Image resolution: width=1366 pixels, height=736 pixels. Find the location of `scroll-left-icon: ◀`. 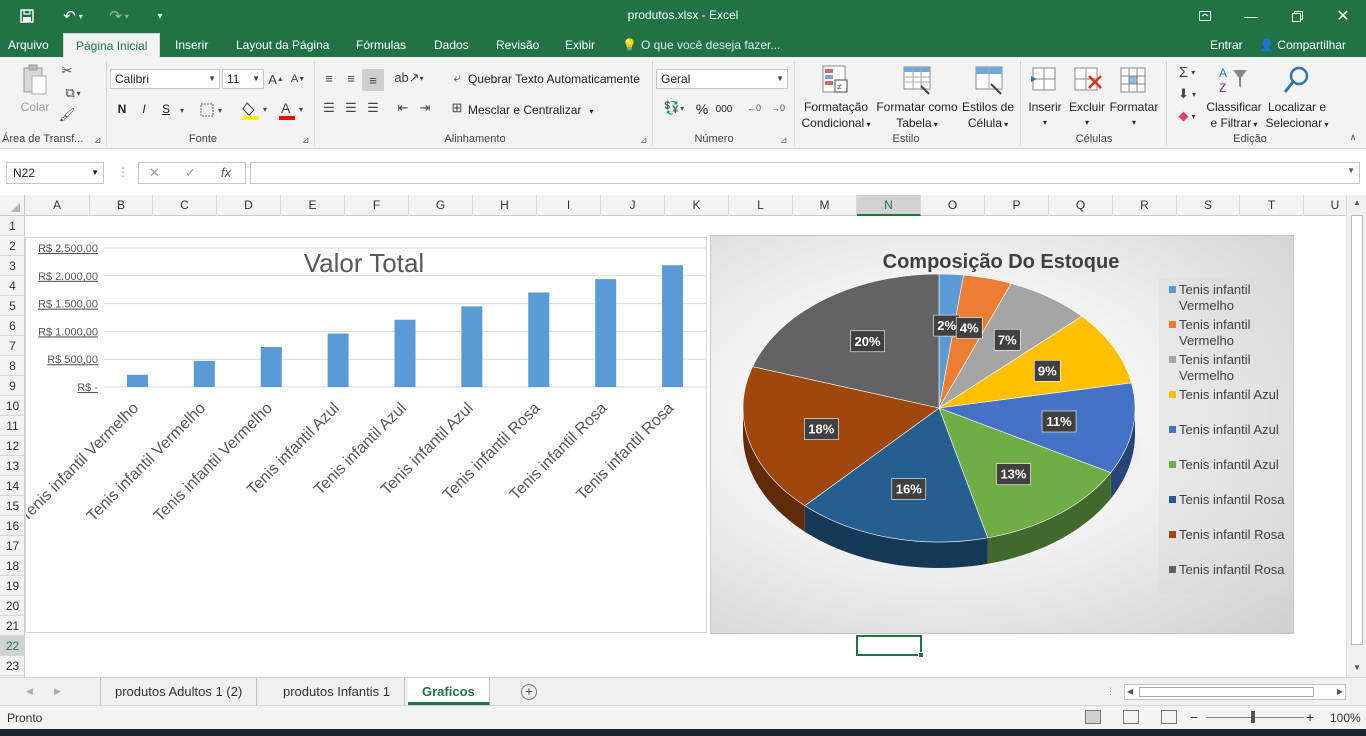

scroll-left-icon: ◀ is located at coordinates (1130, 691).